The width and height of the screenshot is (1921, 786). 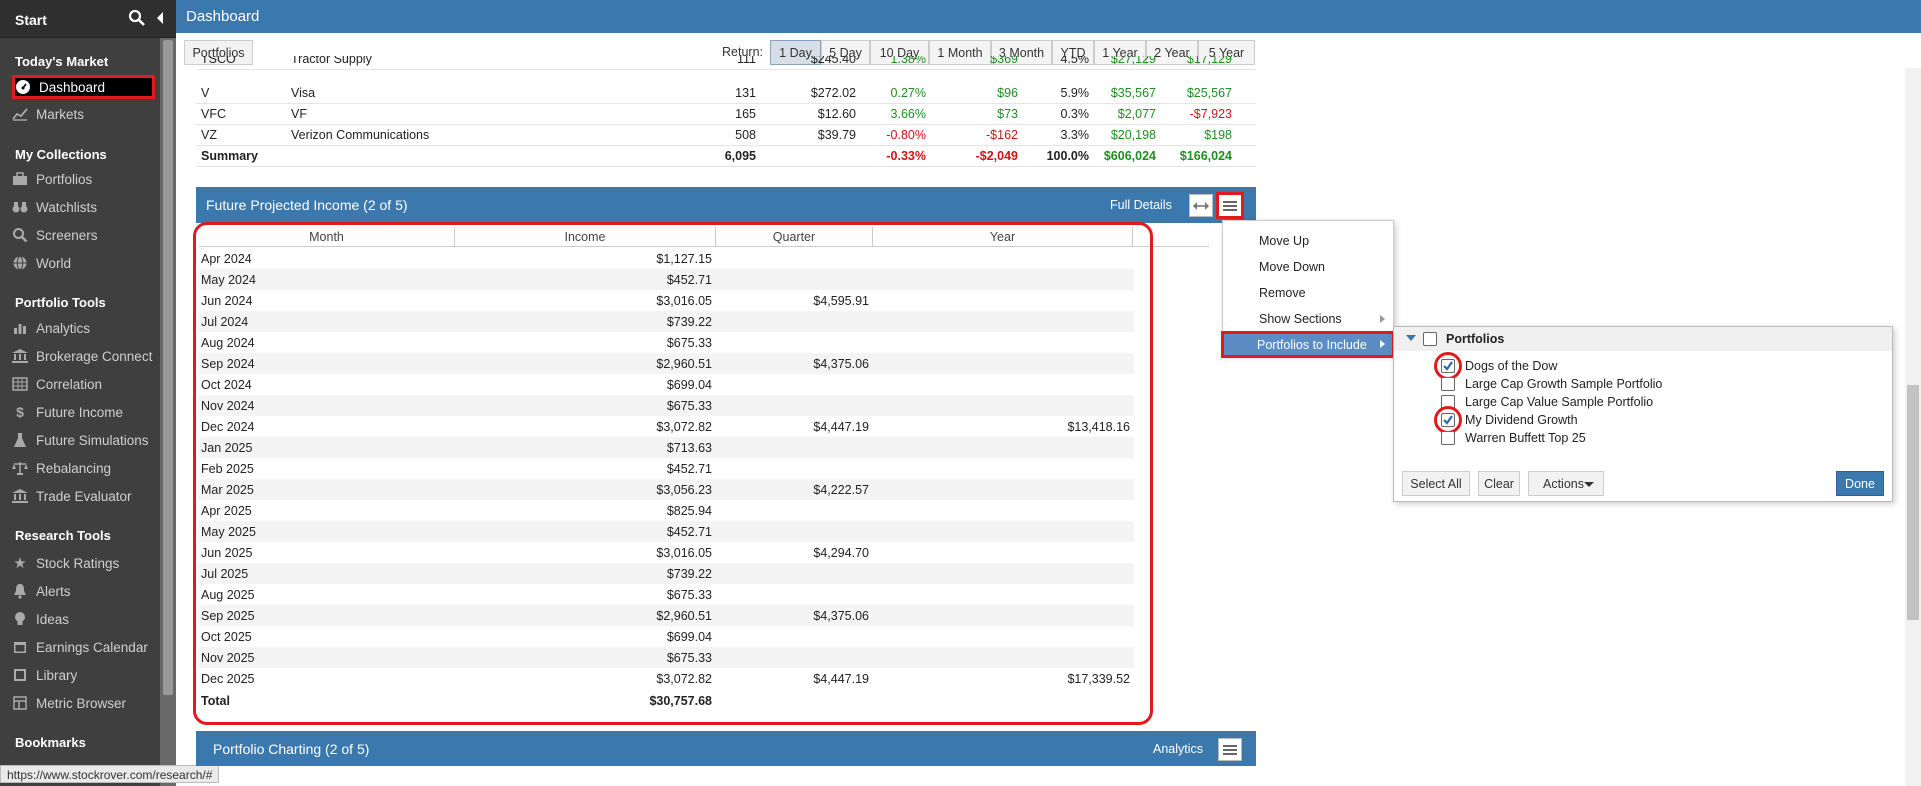 I want to click on table-row: Jun 2025 $3,016.05 $4,294.70, so click(x=666, y=552).